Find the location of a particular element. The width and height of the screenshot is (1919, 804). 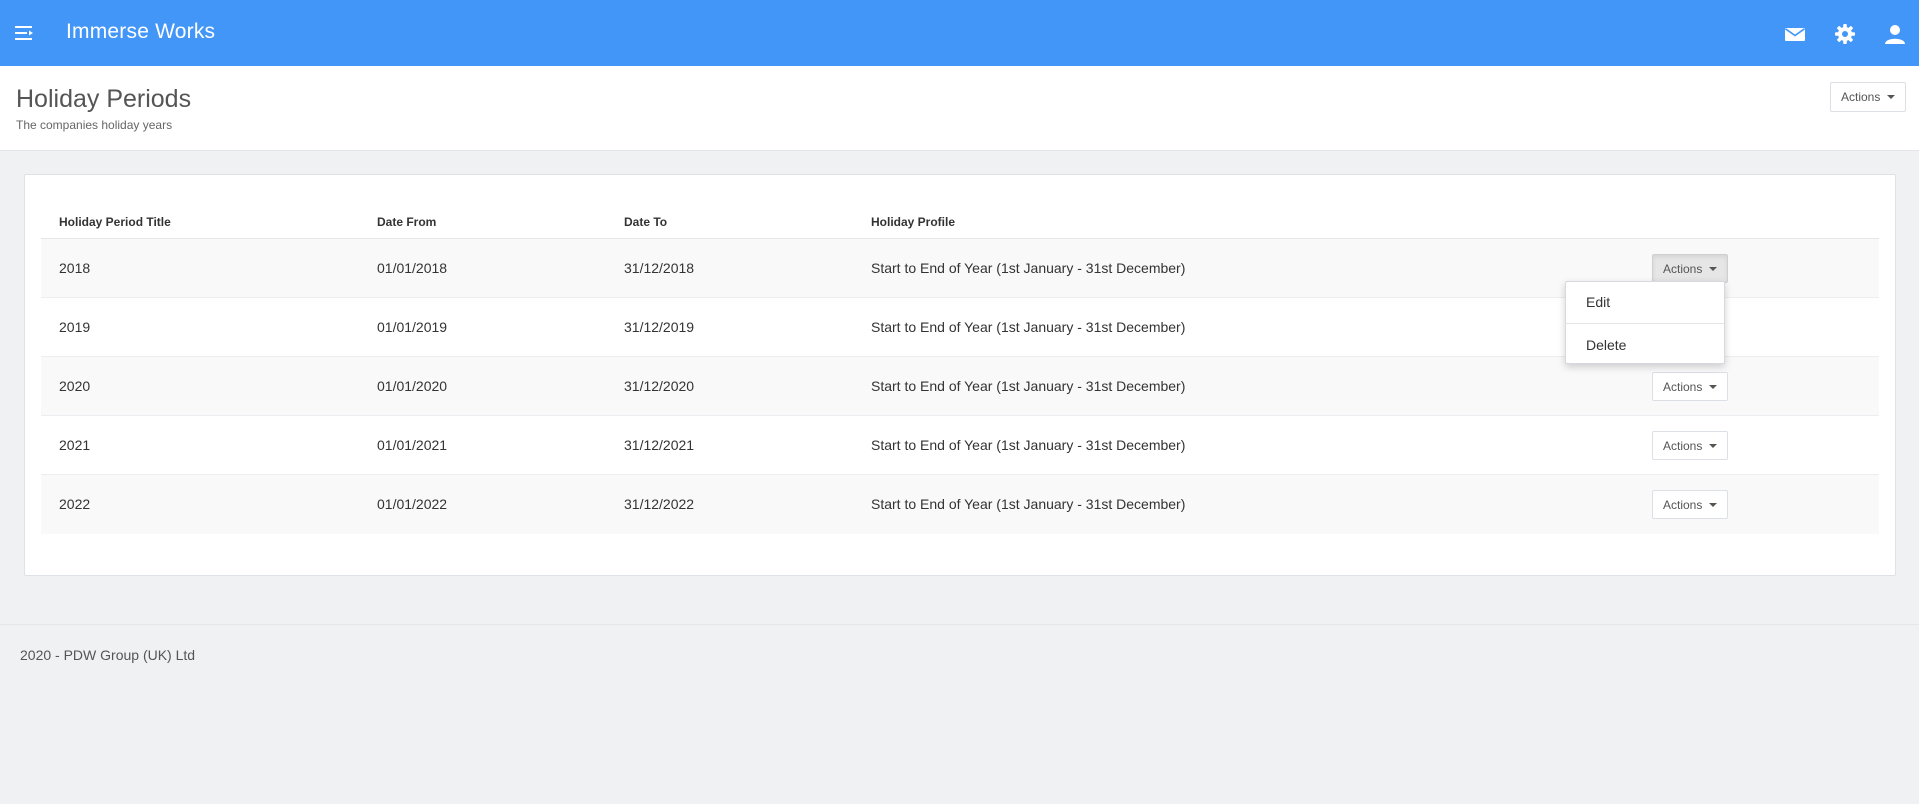

header-profile: Holiday Profile is located at coordinates (913, 222).